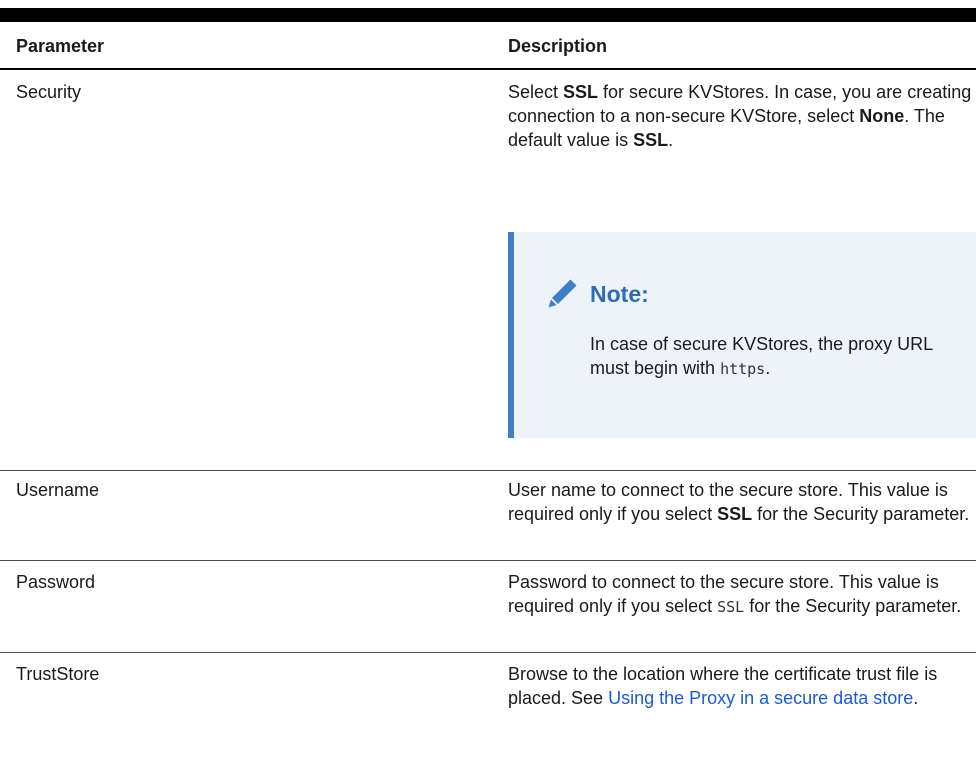 This screenshot has width=976, height=759. What do you see at coordinates (488, 15) in the screenshot?
I see `top-rule` at bounding box center [488, 15].